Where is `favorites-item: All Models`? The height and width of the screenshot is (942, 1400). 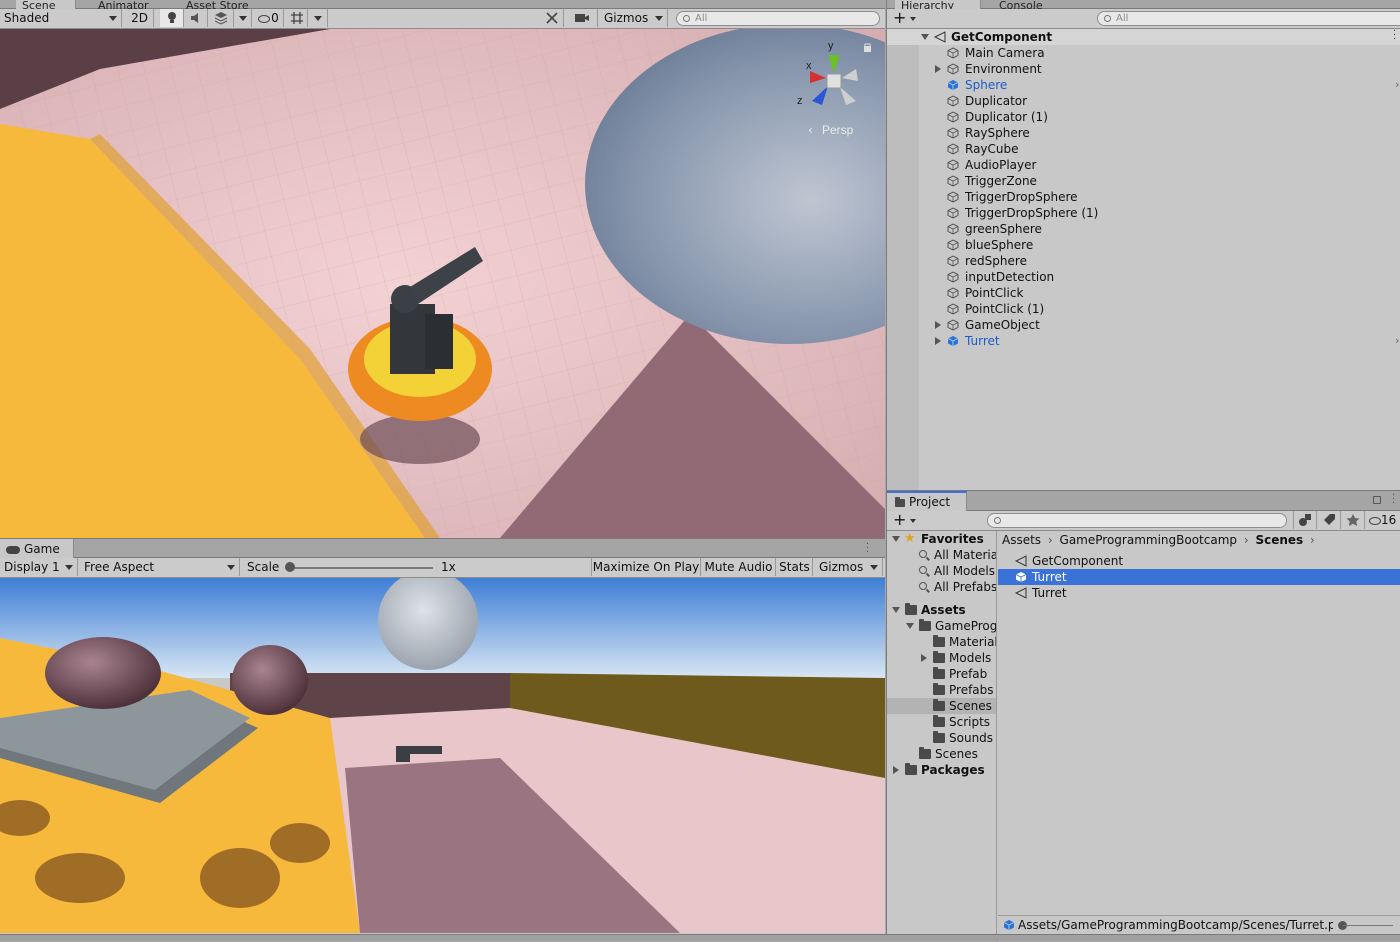 favorites-item: All Models is located at coordinates (941, 571).